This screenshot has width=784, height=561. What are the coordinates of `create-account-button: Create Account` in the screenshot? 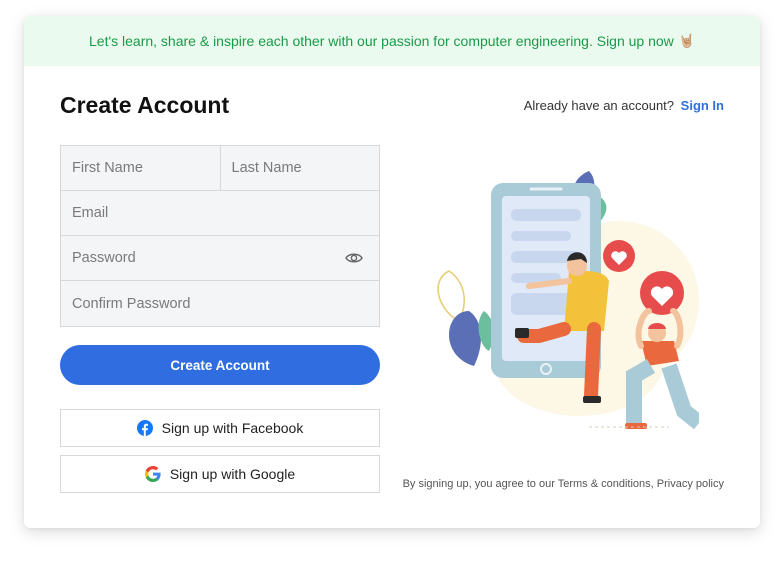 It's located at (220, 365).